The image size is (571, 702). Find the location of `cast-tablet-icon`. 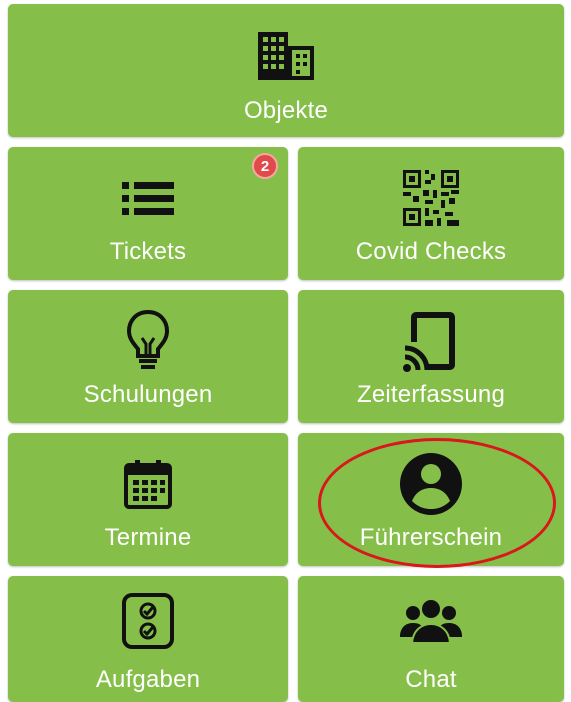

cast-tablet-icon is located at coordinates (431, 341).